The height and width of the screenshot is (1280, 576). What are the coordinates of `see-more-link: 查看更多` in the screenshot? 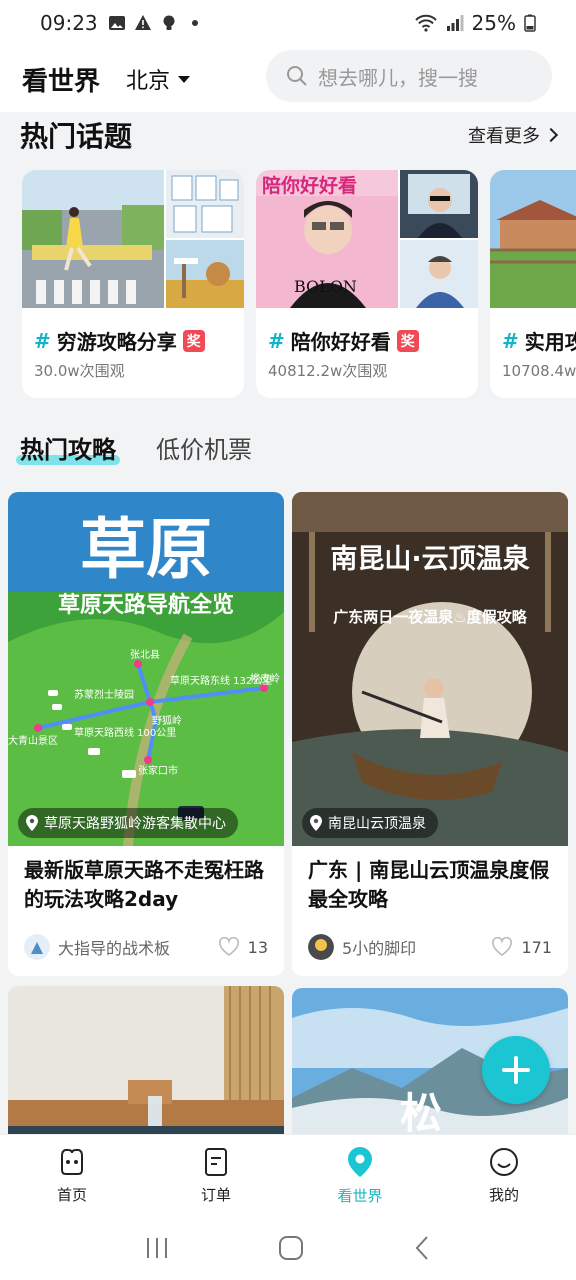 It's located at (513, 135).